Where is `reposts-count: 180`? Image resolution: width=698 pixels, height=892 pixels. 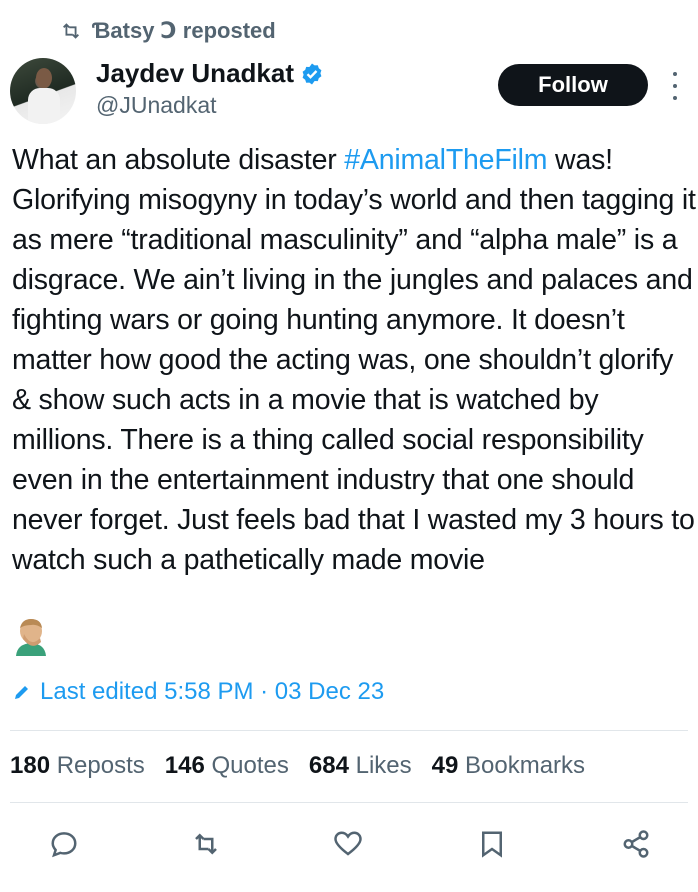
reposts-count: 180 is located at coordinates (30, 765).